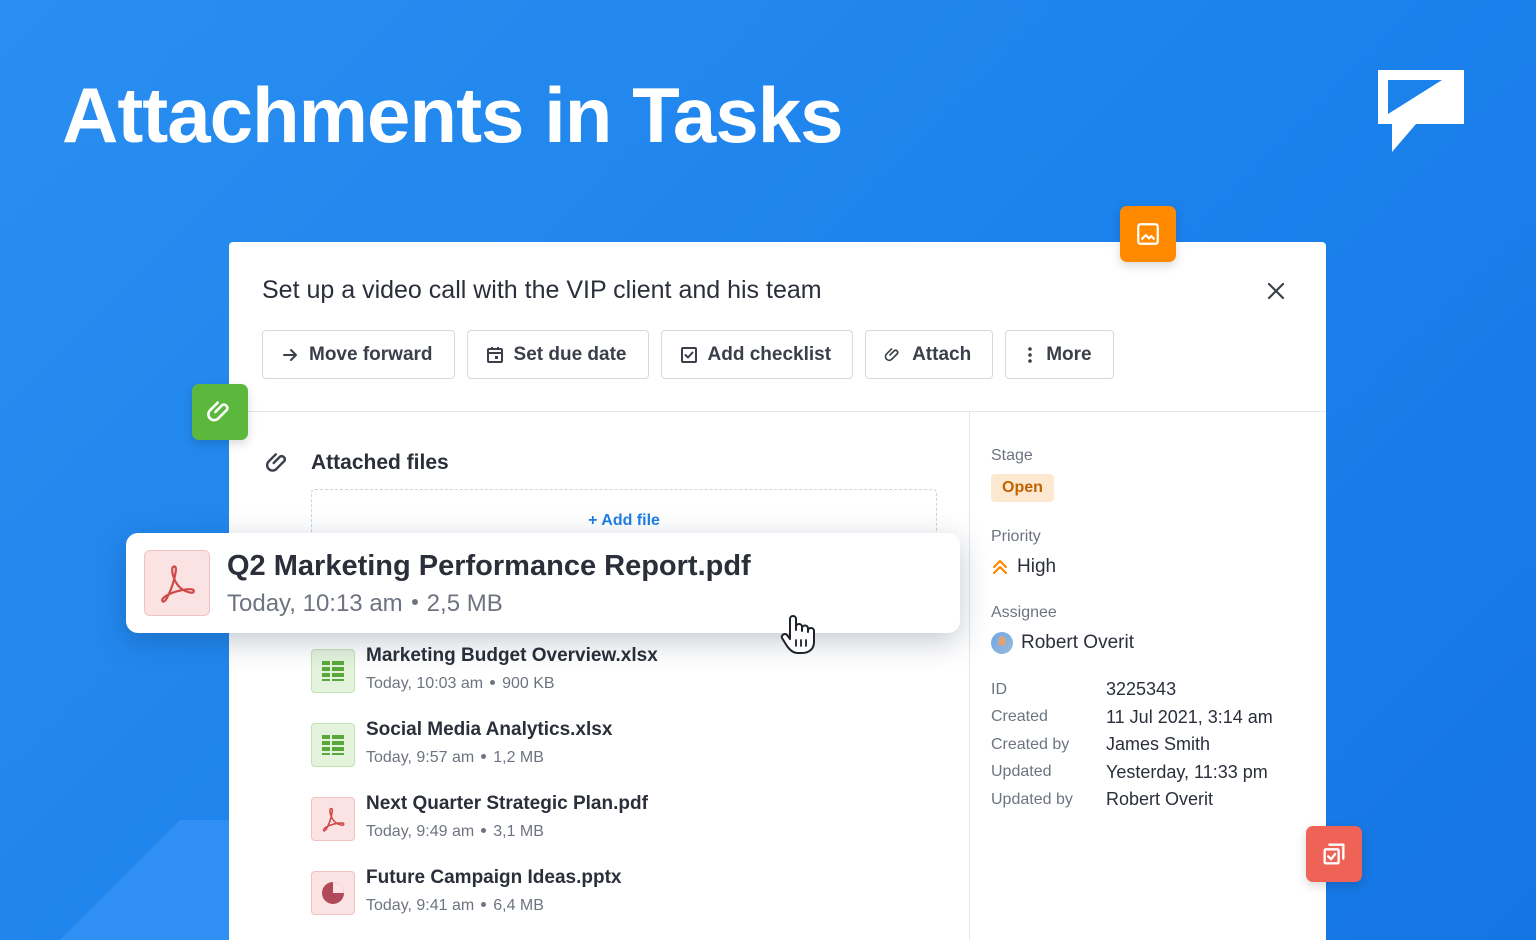 This screenshot has height=940, width=1536. Describe the element at coordinates (489, 729) in the screenshot. I see `file-name: Social Media Analytics.xlsx` at that location.